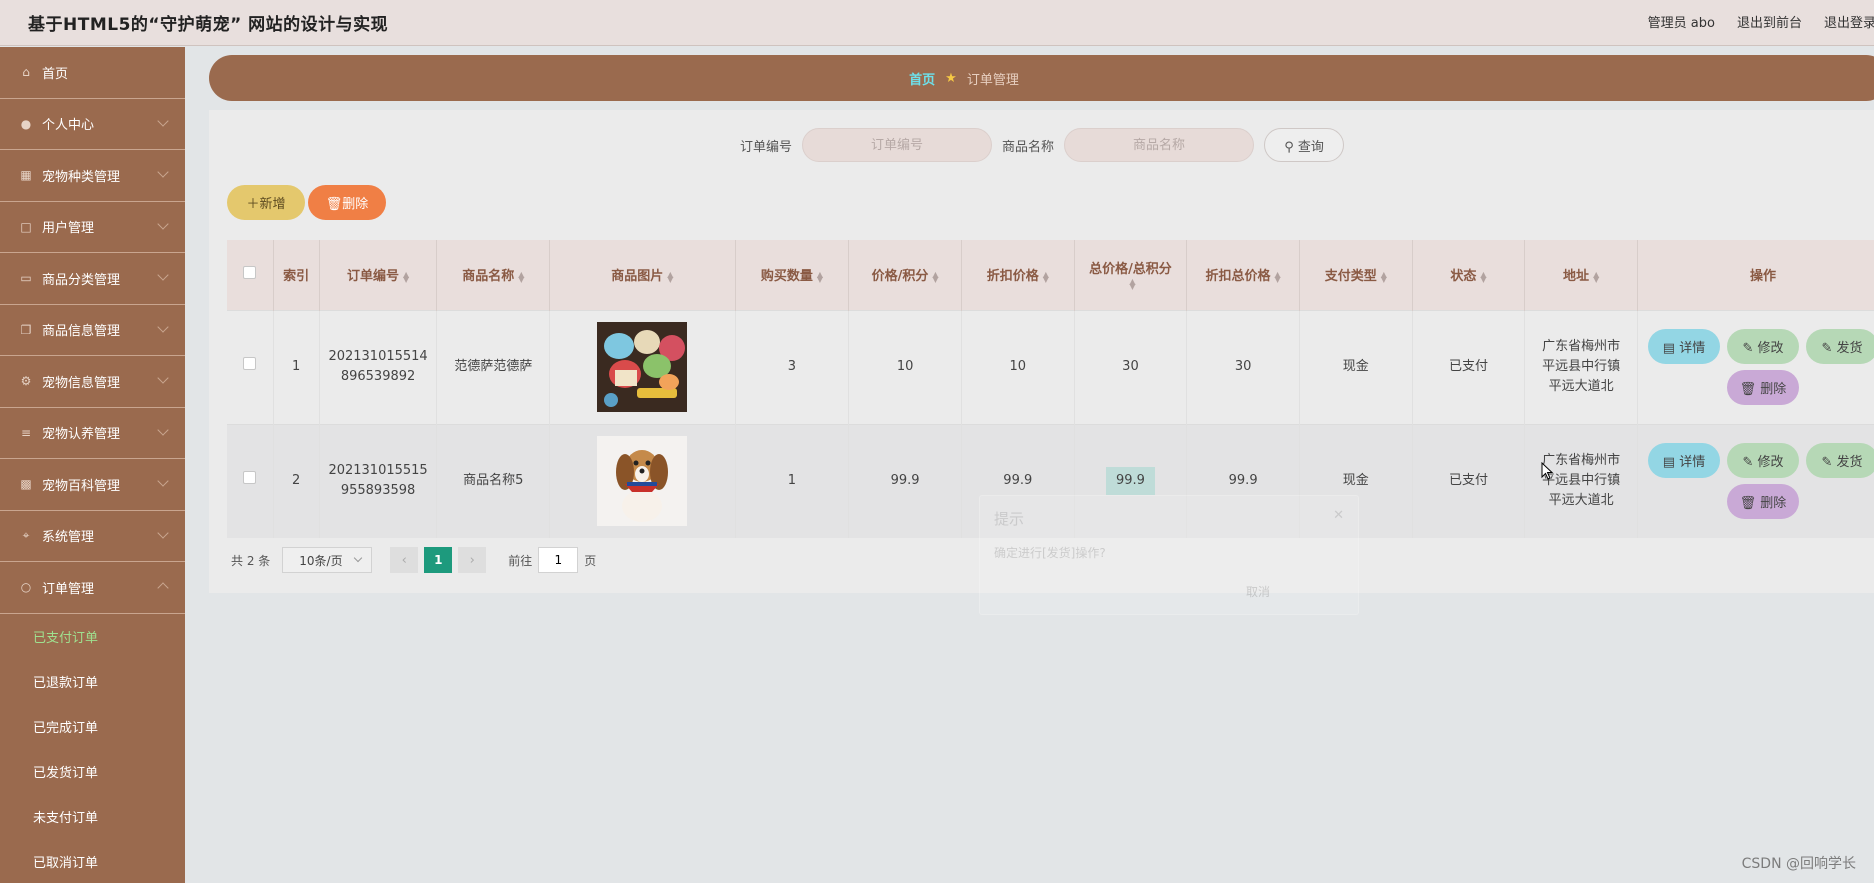 This screenshot has width=1874, height=883. What do you see at coordinates (1769, 21) in the screenshot?
I see `front-link: 退出到前台` at bounding box center [1769, 21].